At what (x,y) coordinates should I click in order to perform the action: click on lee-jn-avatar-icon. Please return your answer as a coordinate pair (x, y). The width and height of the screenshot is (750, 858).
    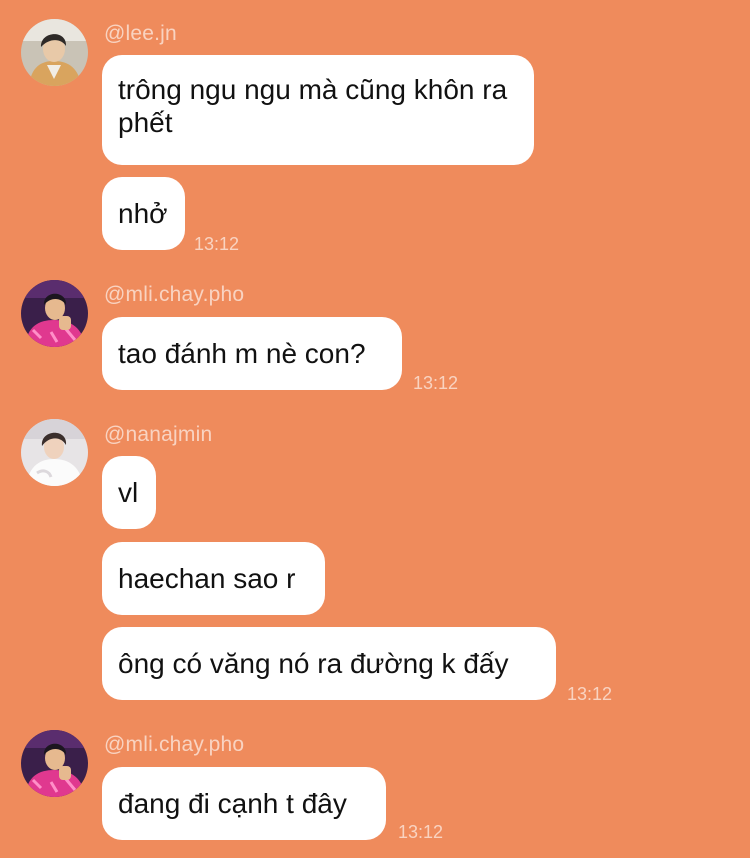
    Looking at the image, I should click on (54, 52).